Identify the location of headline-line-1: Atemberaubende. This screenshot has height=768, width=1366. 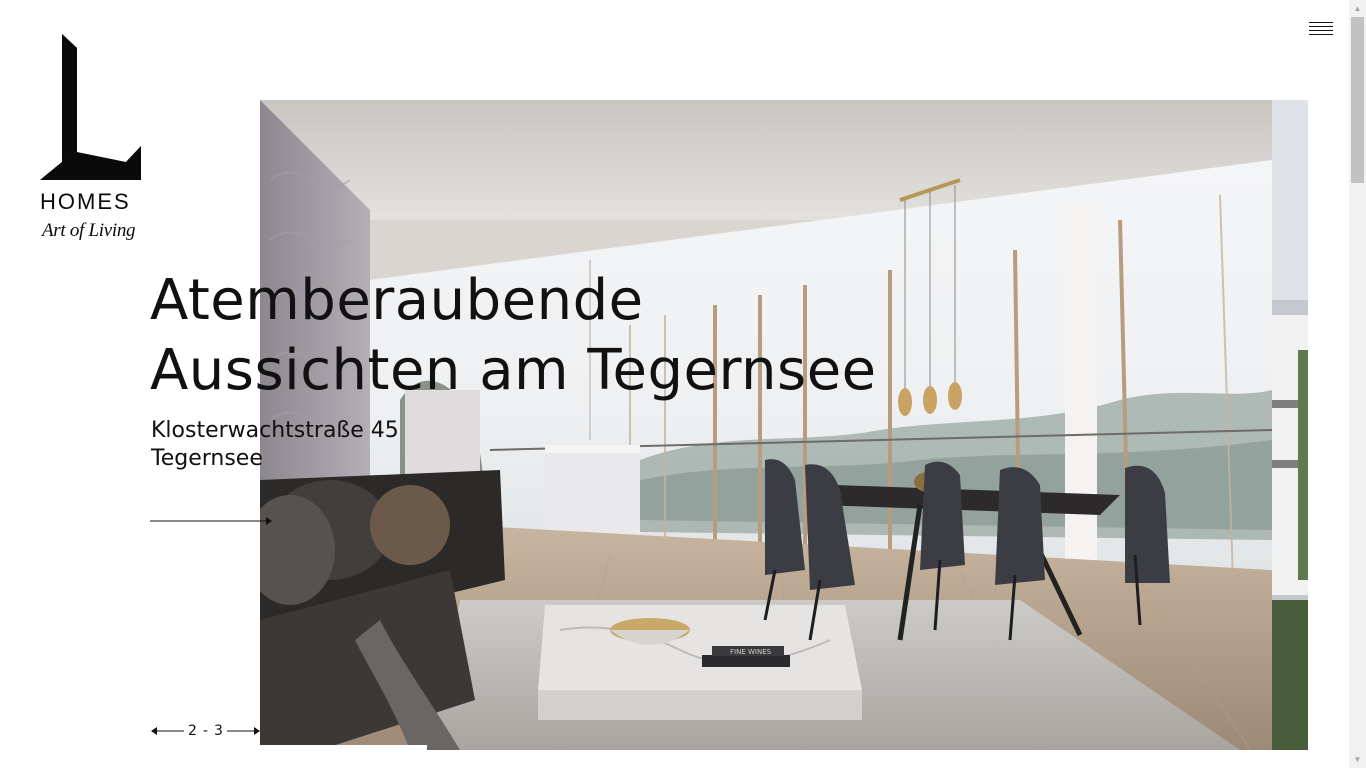
(397, 300).